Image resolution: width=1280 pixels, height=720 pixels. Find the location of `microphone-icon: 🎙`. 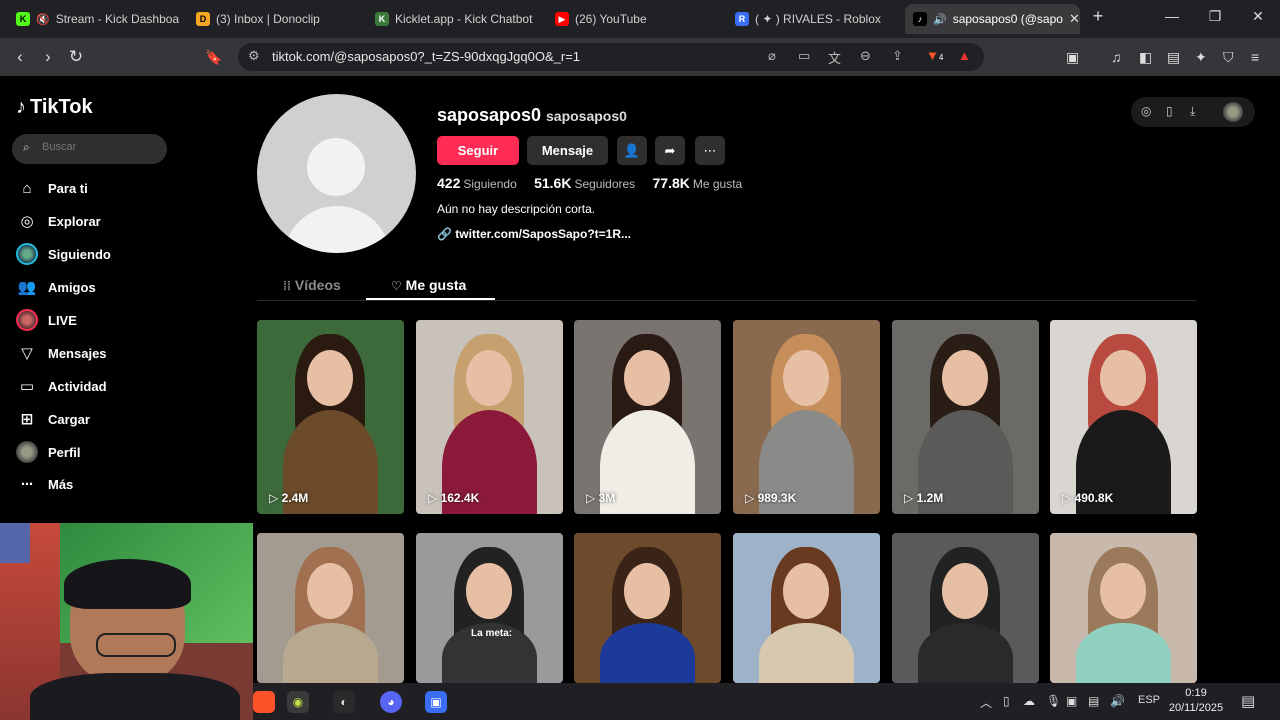

microphone-icon: 🎙 is located at coordinates (1053, 701).